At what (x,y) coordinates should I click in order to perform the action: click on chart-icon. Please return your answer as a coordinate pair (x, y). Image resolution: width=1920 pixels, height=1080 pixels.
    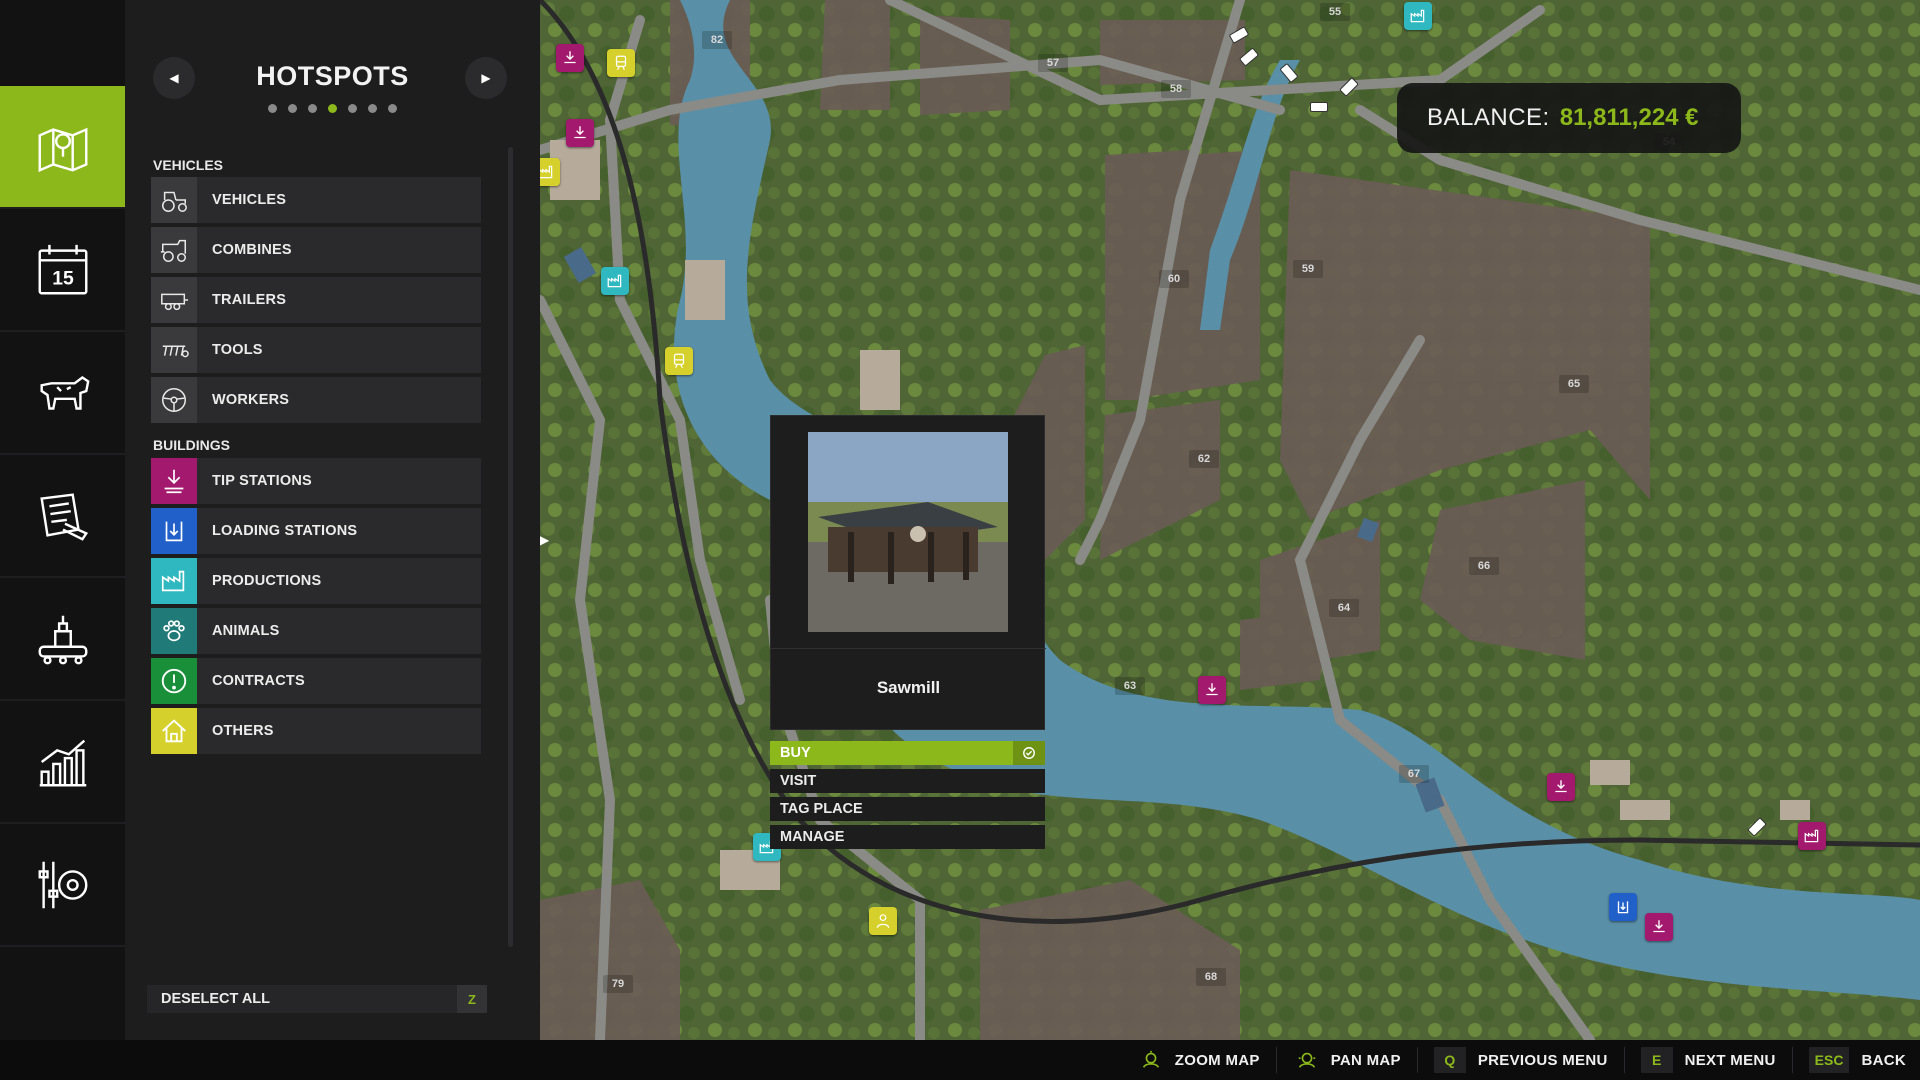
    Looking at the image, I should click on (62, 762).